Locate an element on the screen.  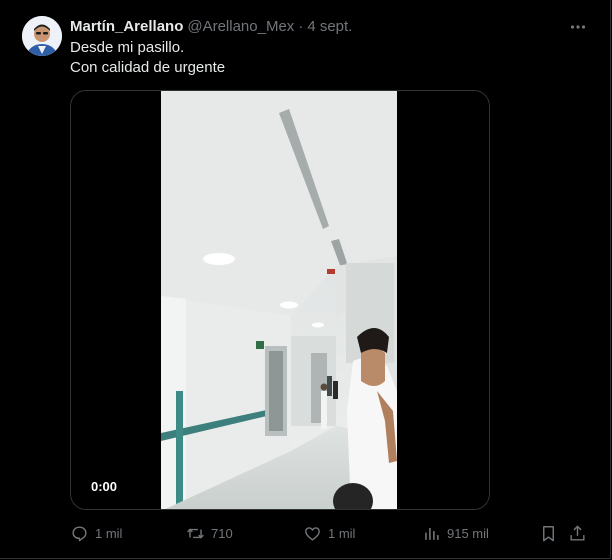
author-handle: @Arellano_Mex is located at coordinates (240, 26).